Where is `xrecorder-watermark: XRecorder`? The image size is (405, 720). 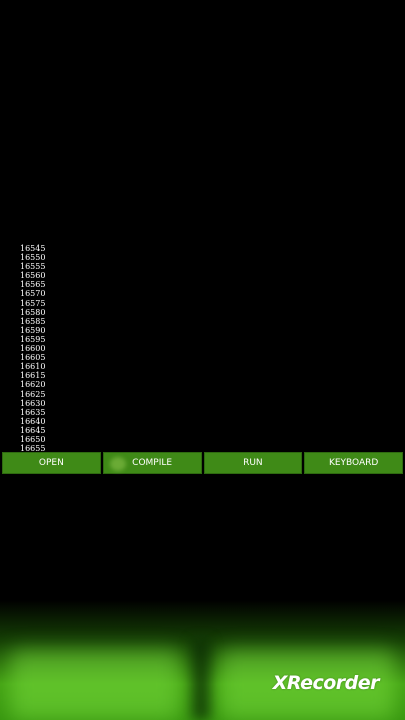
xrecorder-watermark: XRecorder is located at coordinates (326, 683).